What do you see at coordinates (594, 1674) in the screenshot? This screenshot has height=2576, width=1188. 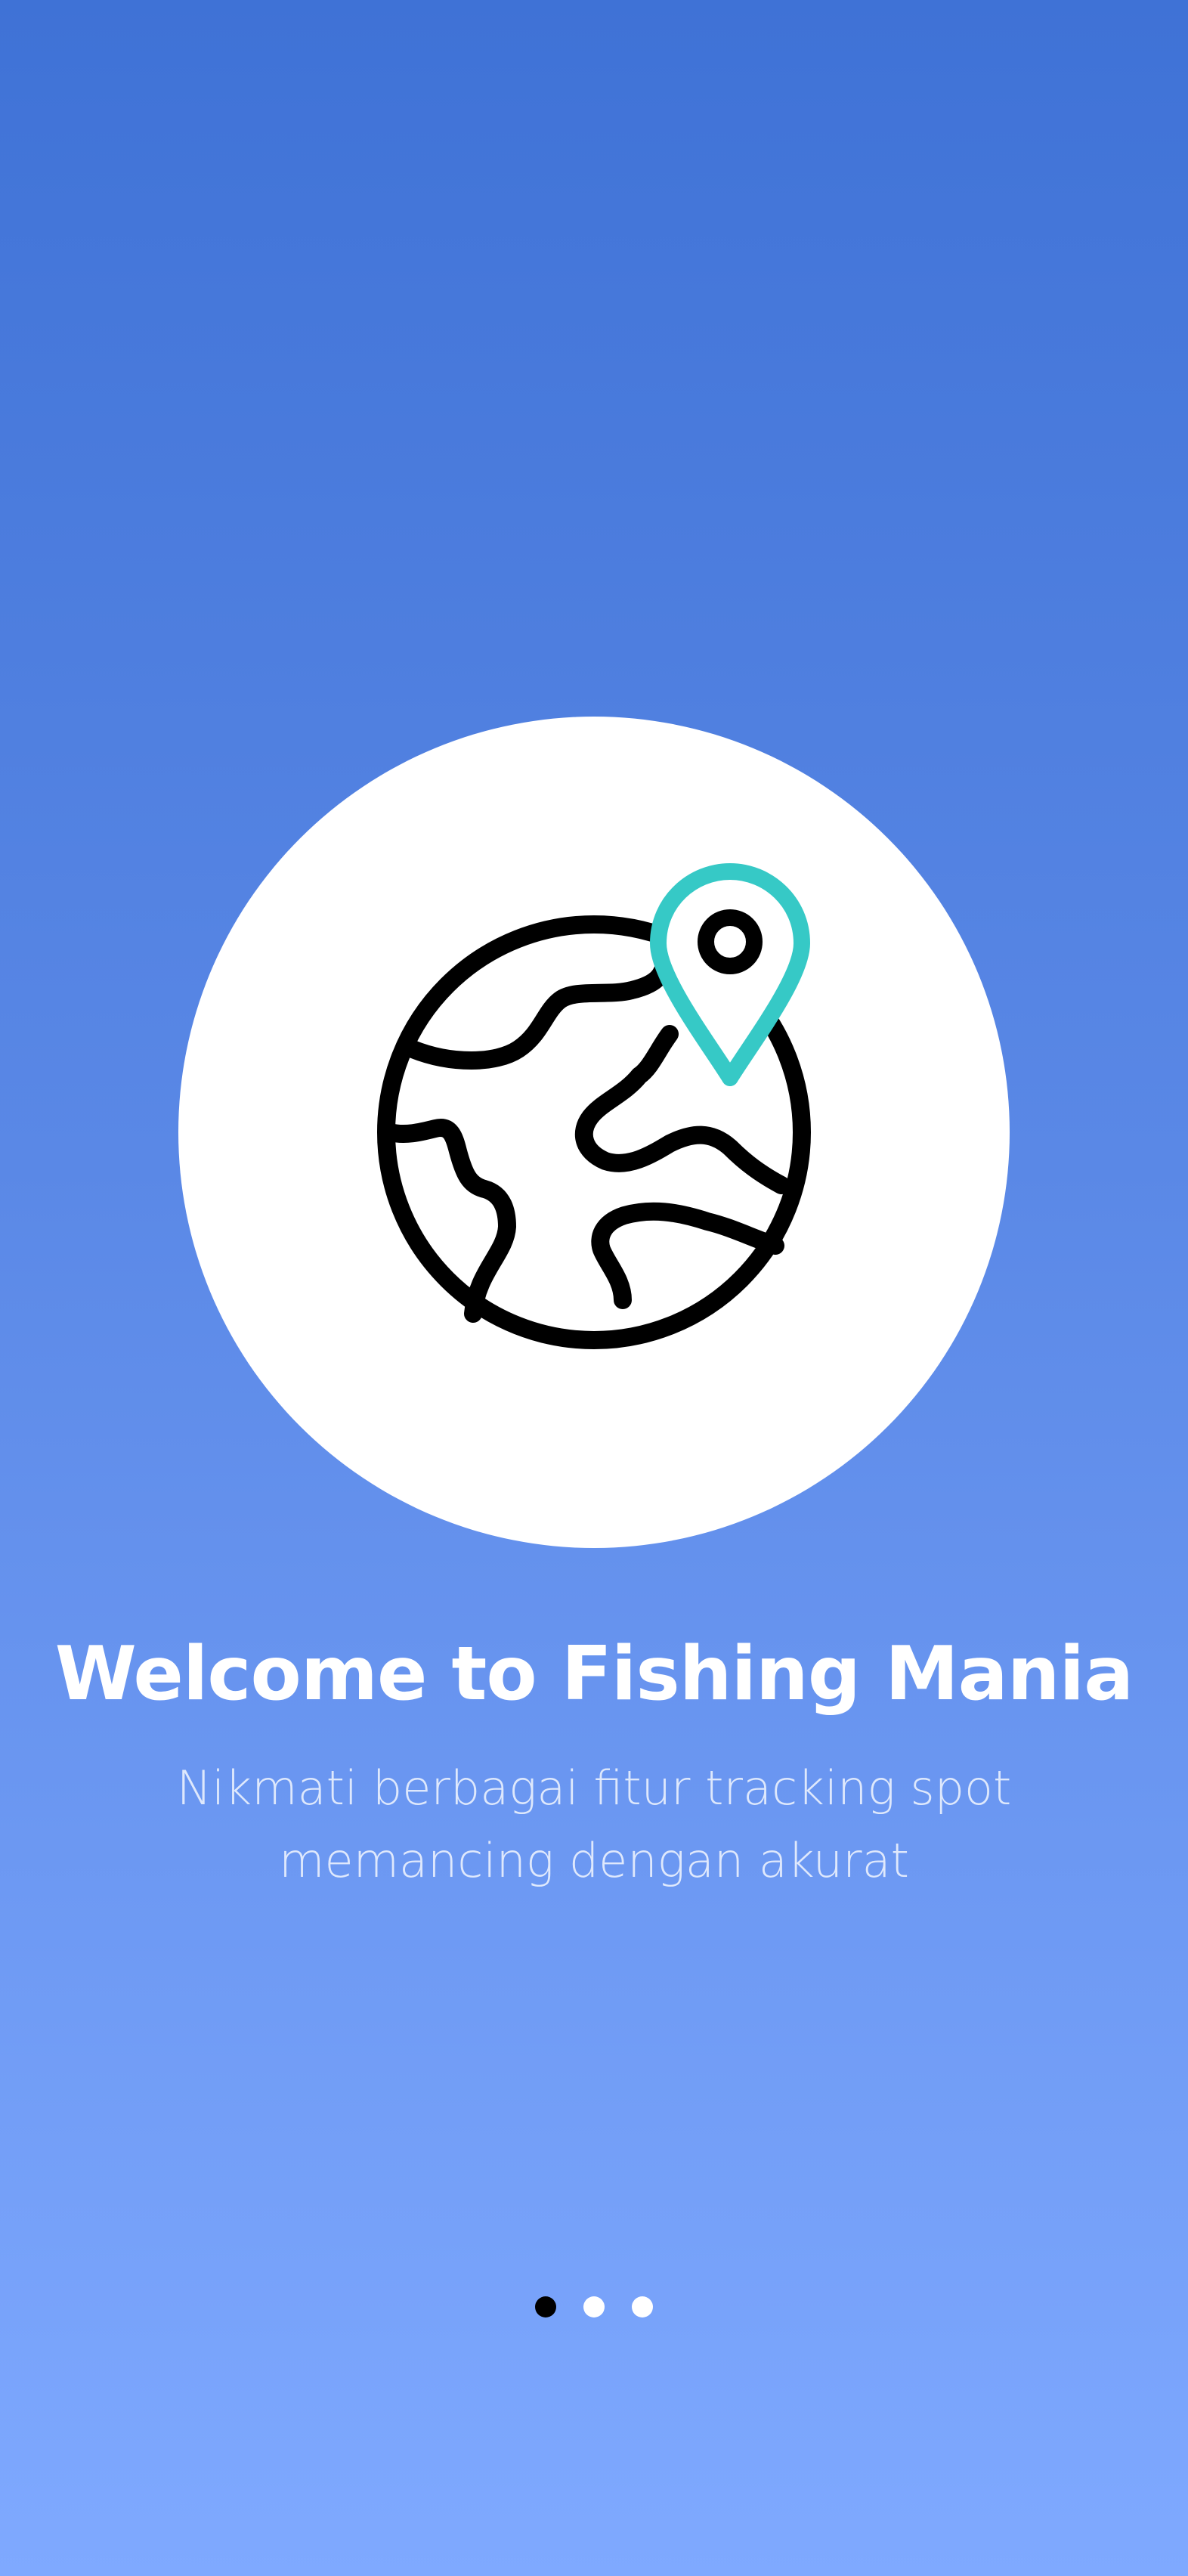 I see `onboarding-title: Welcome to Fishing Mania` at bounding box center [594, 1674].